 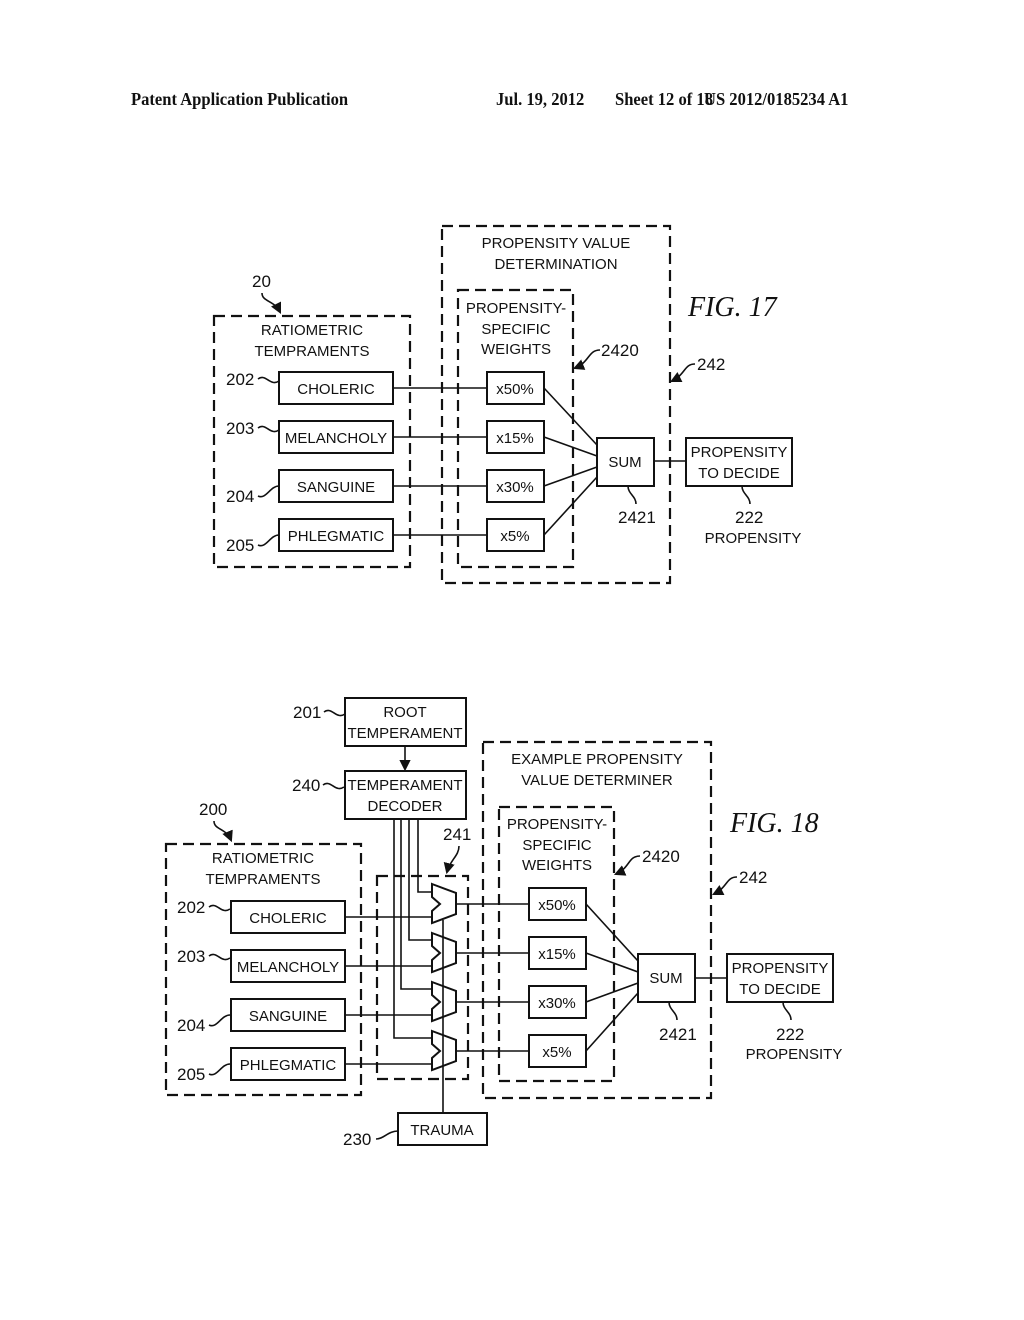 What do you see at coordinates (555, 264) in the screenshot?
I see `fig17-determination-label-2: DETERMINATION` at bounding box center [555, 264].